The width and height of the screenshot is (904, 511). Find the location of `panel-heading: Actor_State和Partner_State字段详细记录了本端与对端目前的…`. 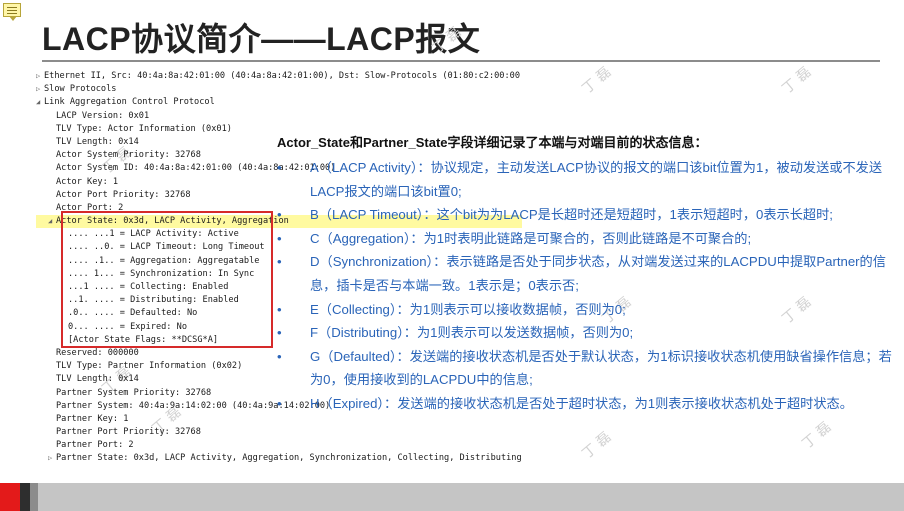

panel-heading: Actor_State和Partner_State字段详细记录了本端与对端目前的… is located at coordinates (492, 142).